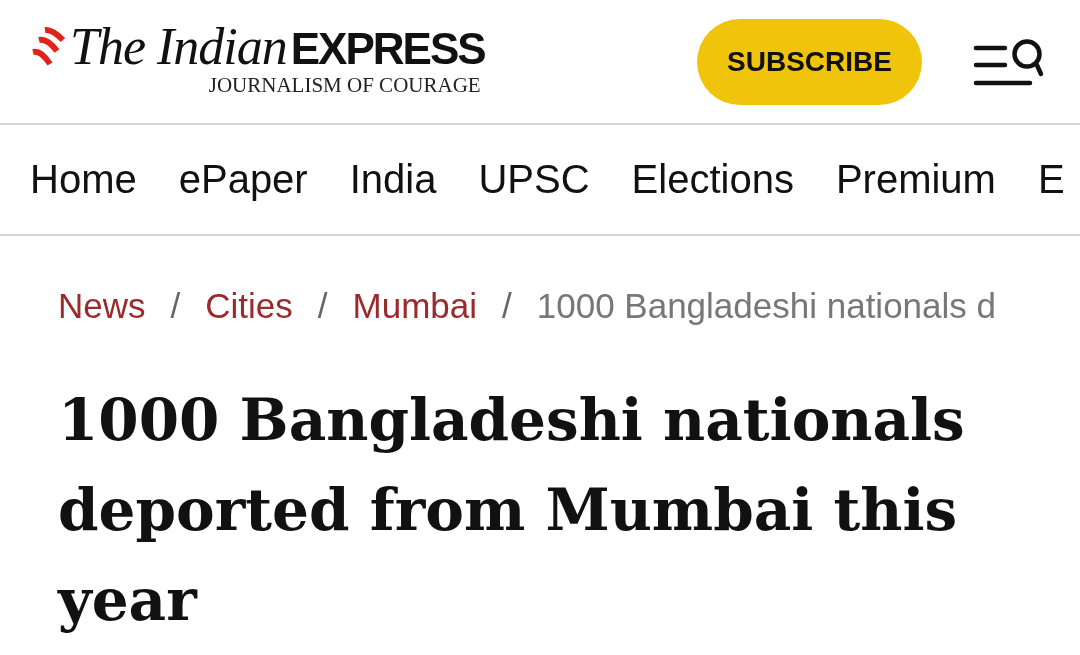 This screenshot has height=655, width=1080. I want to click on breadcrumb-current: 1000 Bangladeshi nationals d, so click(766, 306).